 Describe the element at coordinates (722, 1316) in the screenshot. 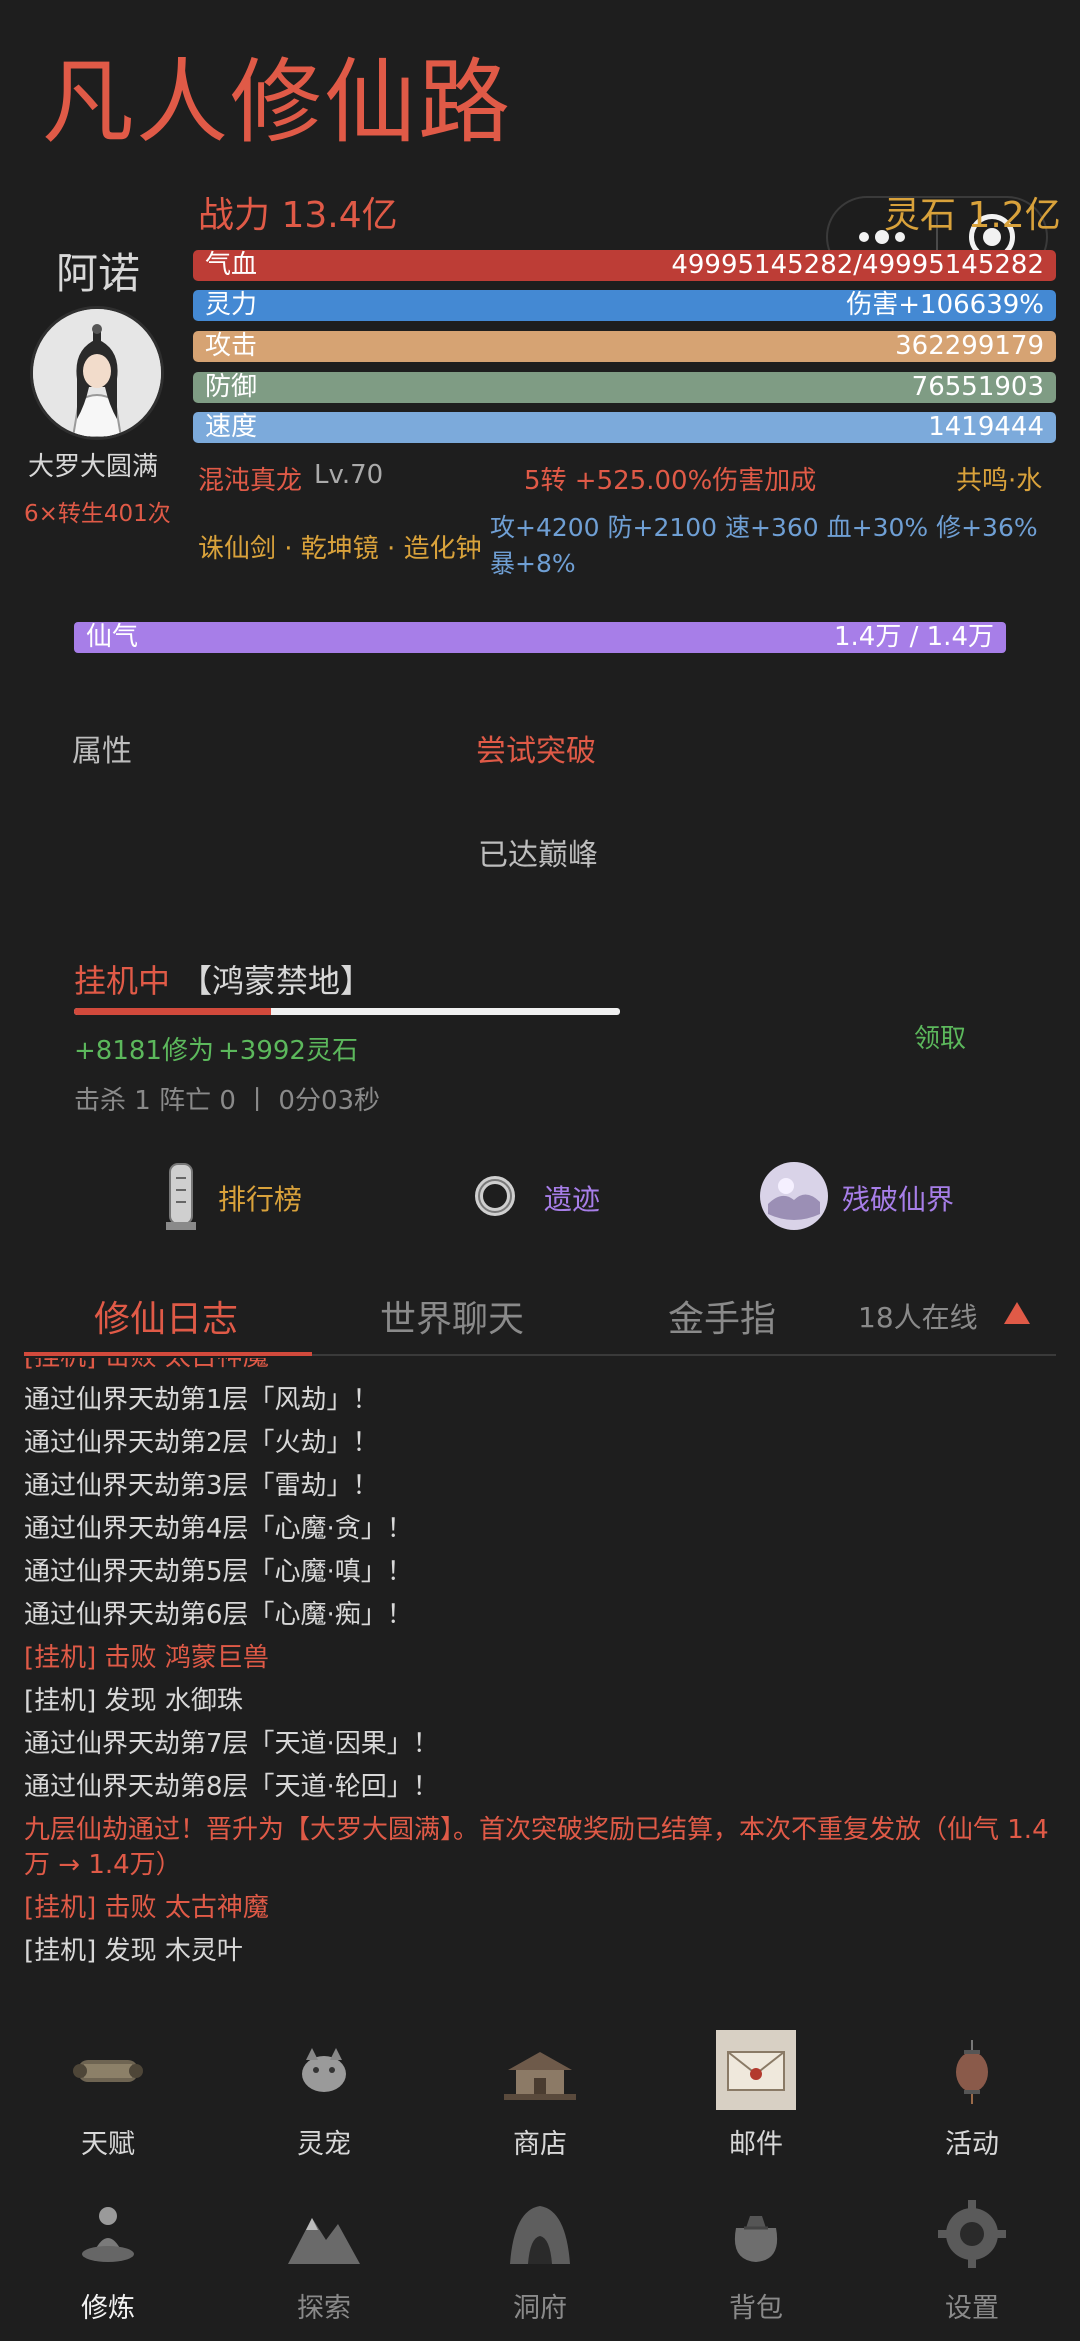

I see `tab-golden-finger: 金手指` at that location.